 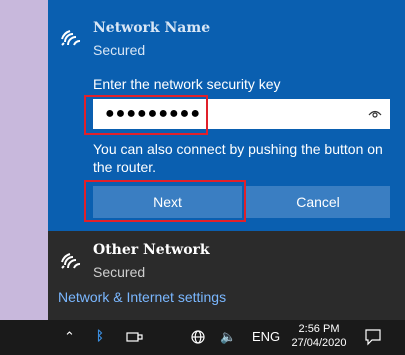 What do you see at coordinates (319, 336) in the screenshot?
I see `clock: 2:56 PM 27/04/2020` at bounding box center [319, 336].